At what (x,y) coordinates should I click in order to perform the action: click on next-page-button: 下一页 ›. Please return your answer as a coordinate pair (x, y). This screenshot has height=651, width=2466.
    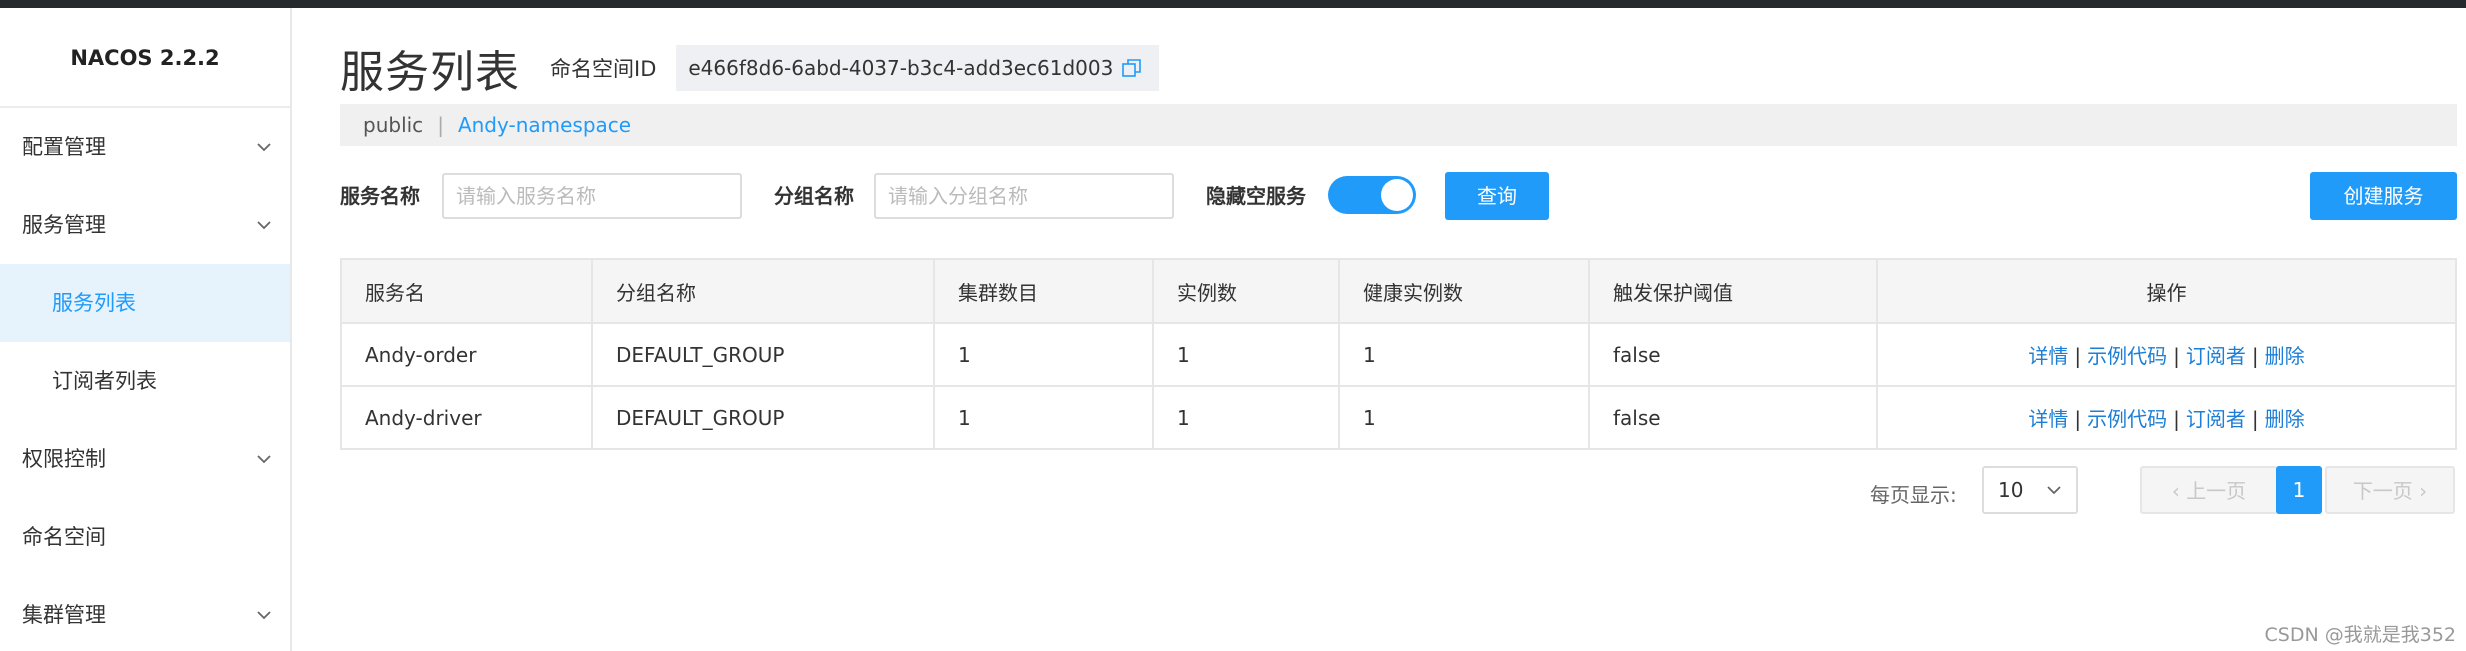
    Looking at the image, I should click on (2390, 490).